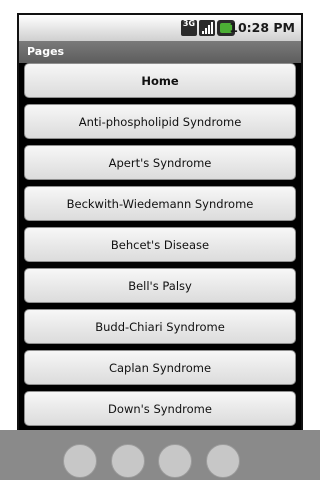  I want to click on back-hardware-button, so click(175, 461).